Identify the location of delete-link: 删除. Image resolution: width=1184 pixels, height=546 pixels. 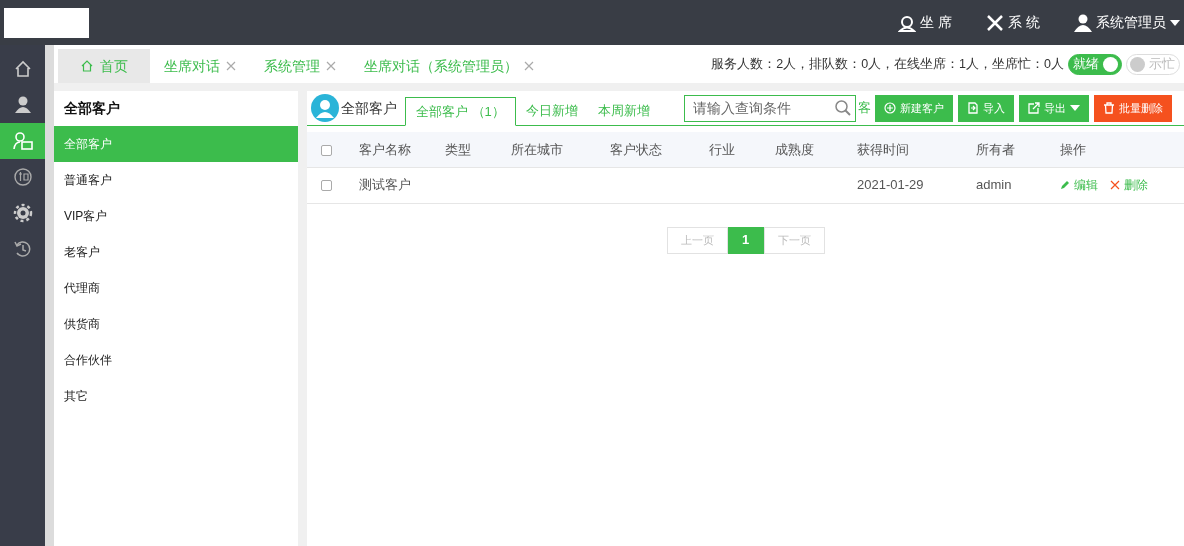
(1129, 185).